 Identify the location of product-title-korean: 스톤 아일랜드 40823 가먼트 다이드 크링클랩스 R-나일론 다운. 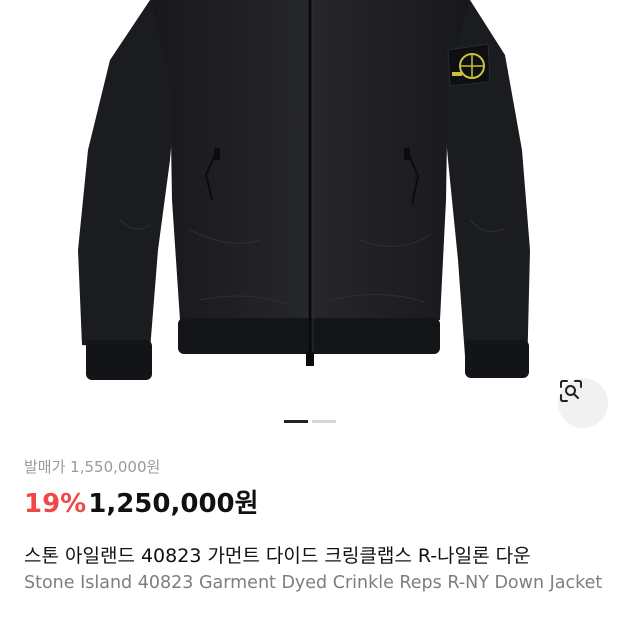
(277, 556).